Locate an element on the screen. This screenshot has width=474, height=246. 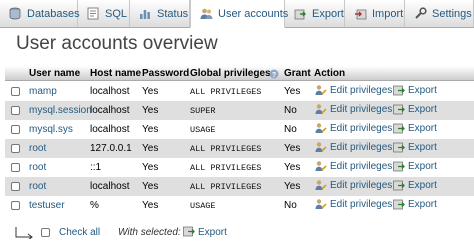
tab-user-accounts: User accounts is located at coordinates (239, 14).